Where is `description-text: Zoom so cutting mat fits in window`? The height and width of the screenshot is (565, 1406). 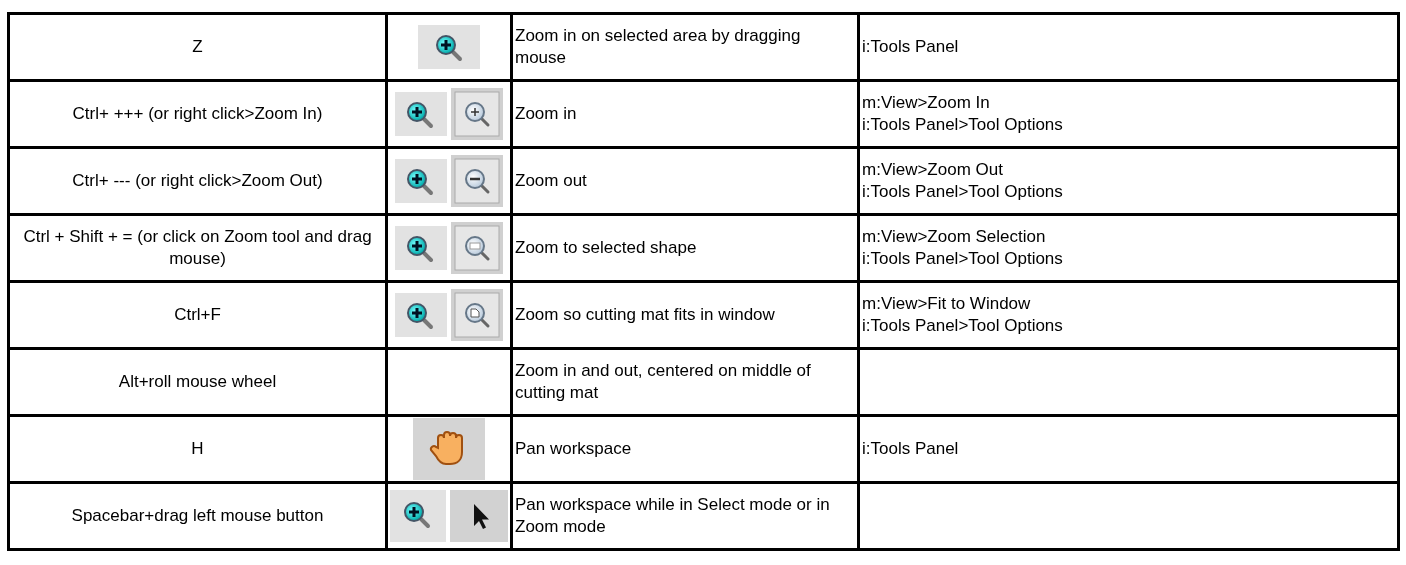 description-text: Zoom so cutting mat fits in window is located at coordinates (645, 314).